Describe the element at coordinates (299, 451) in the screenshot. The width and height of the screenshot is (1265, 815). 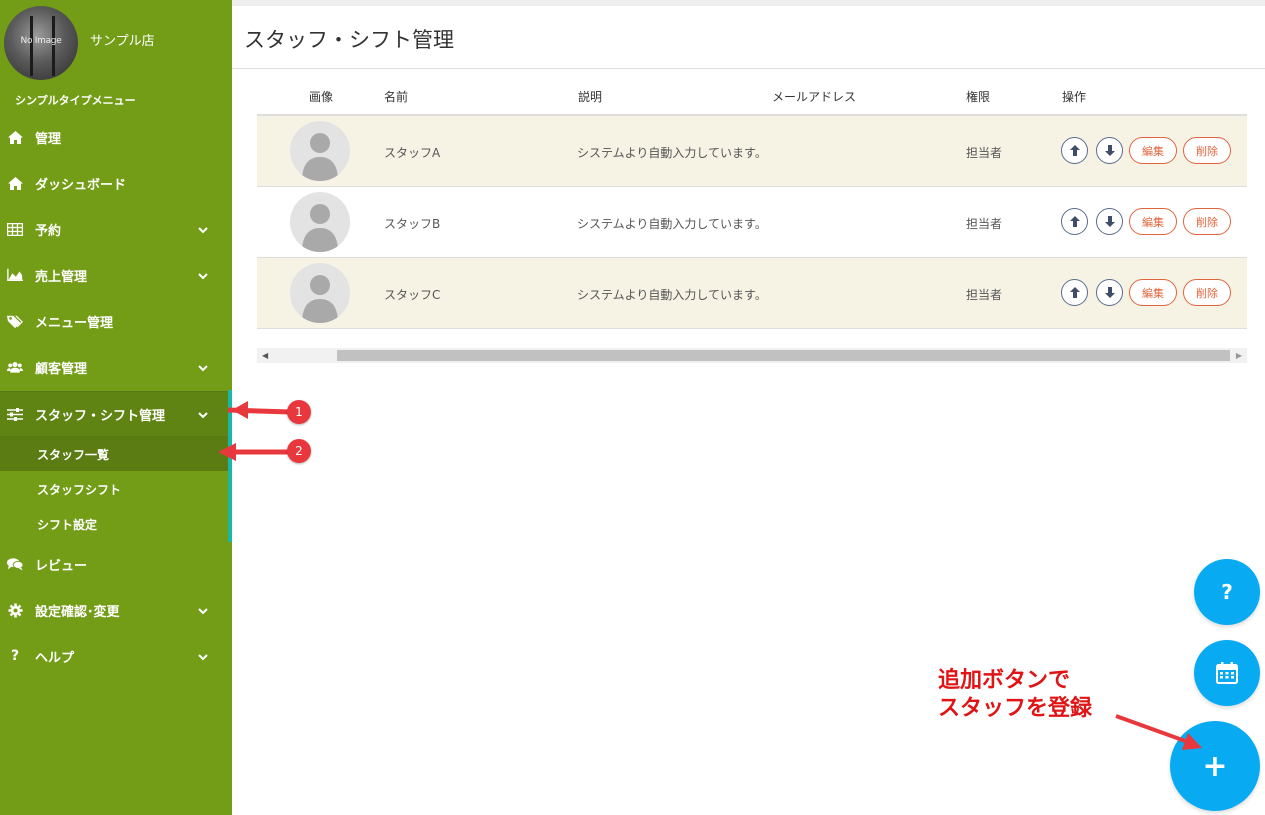
I see `annotation-badge-2: 2` at that location.